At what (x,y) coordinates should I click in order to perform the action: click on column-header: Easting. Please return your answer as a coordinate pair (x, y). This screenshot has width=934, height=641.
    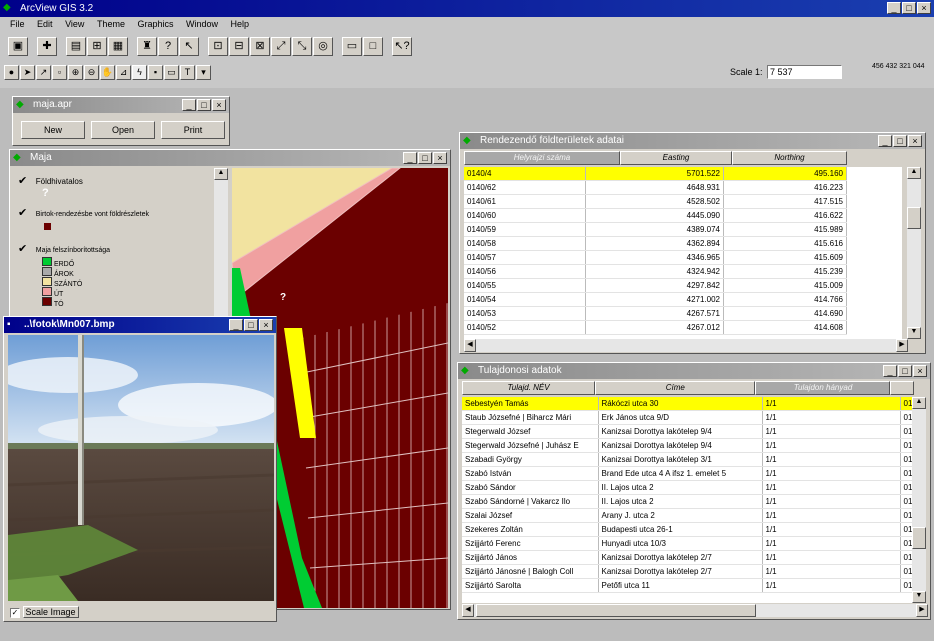
    Looking at the image, I should click on (676, 158).